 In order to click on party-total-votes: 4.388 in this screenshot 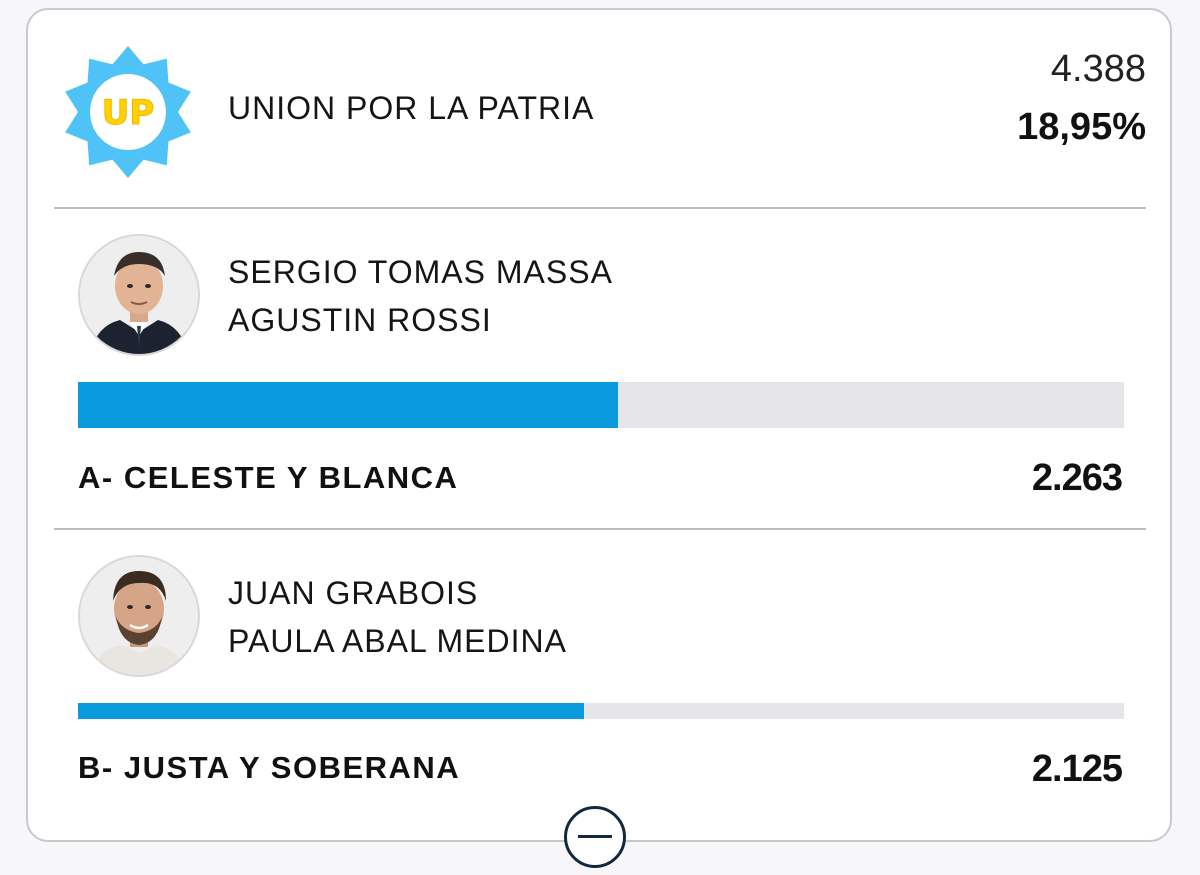, I will do `click(1098, 69)`.